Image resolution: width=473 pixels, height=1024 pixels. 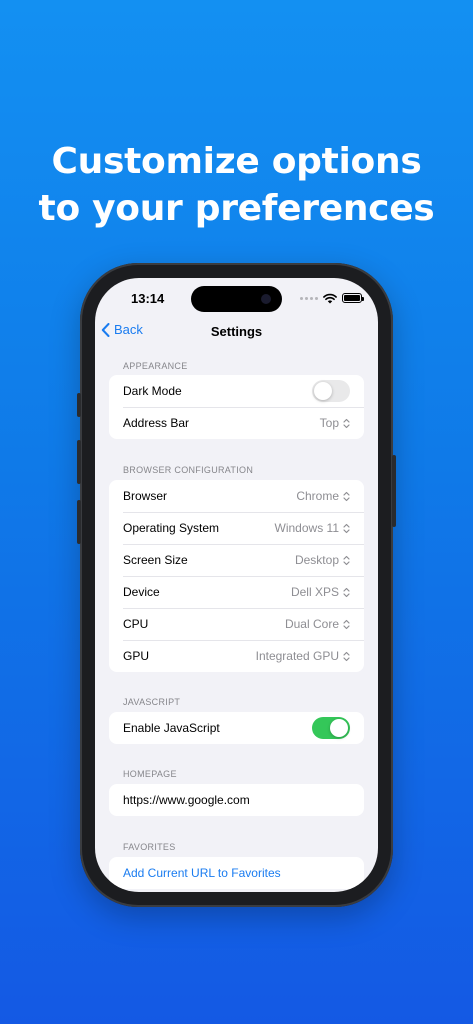 I want to click on cpu-picker: Dual Core, so click(x=317, y=624).